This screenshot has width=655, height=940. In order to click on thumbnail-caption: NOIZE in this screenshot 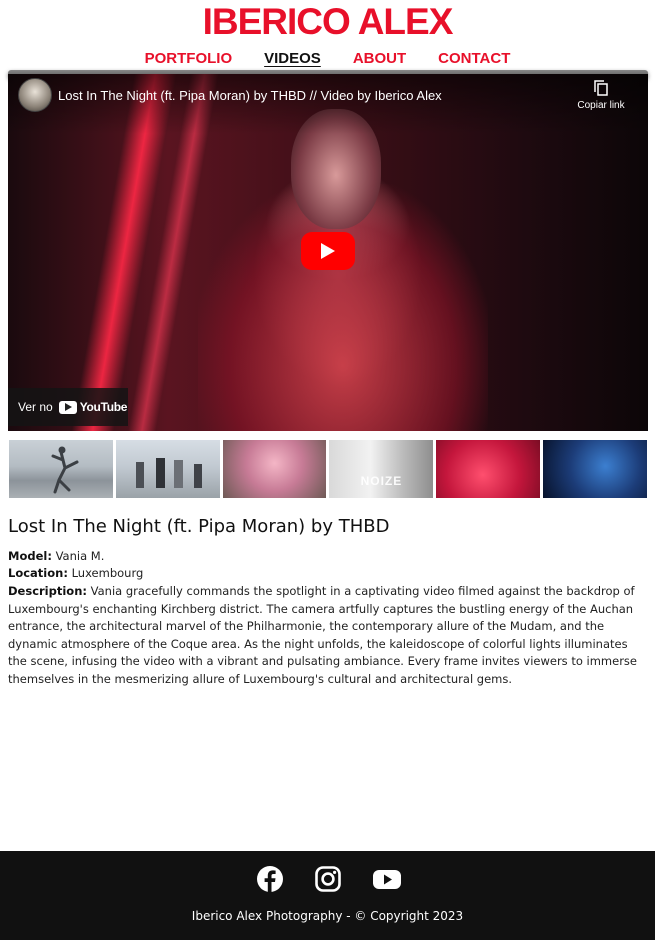, I will do `click(381, 481)`.